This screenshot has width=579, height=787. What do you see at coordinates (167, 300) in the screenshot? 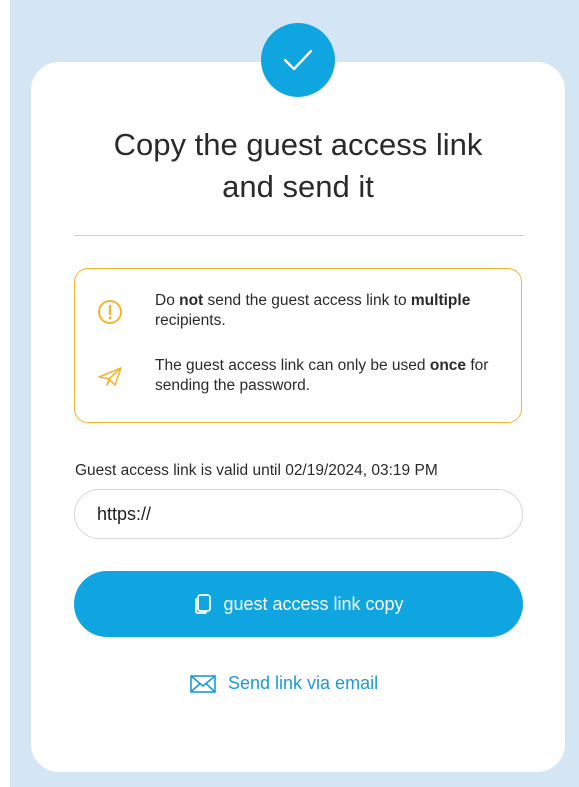
I see `warning-text: Do` at bounding box center [167, 300].